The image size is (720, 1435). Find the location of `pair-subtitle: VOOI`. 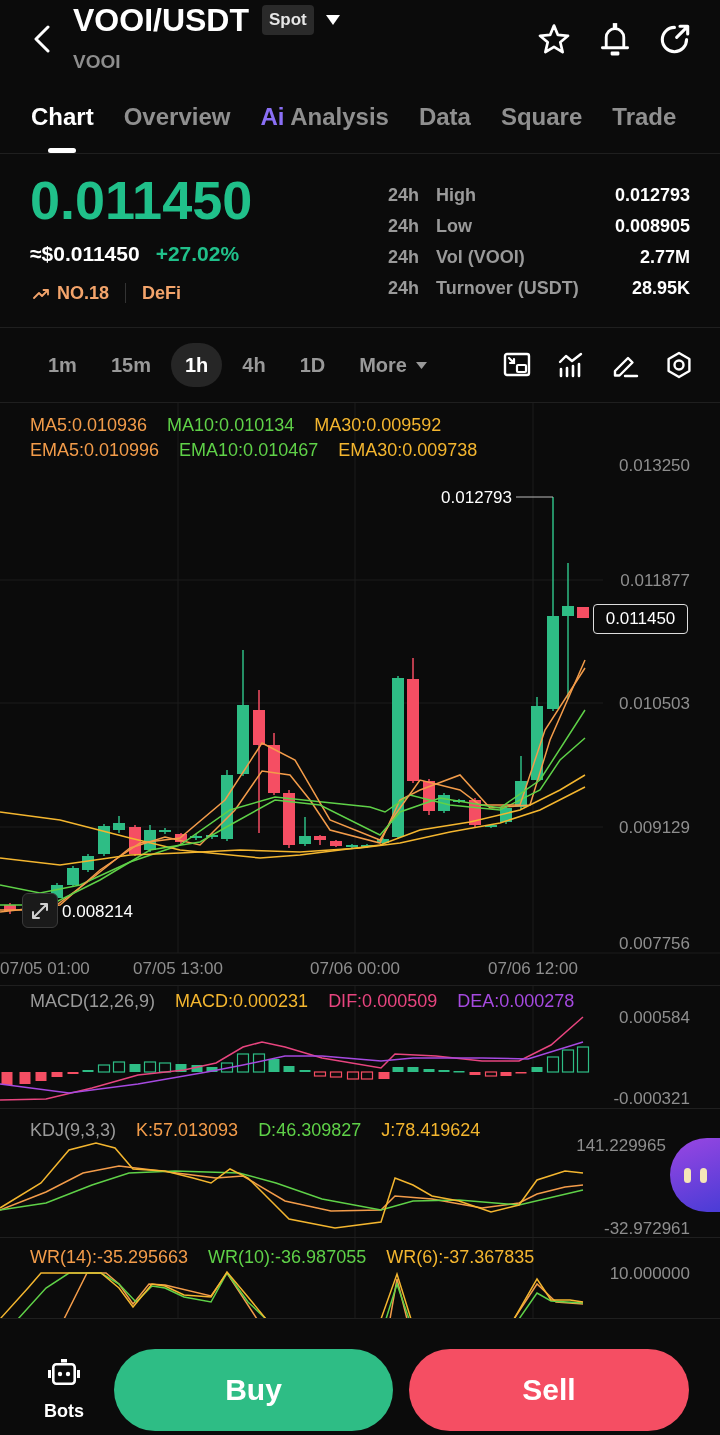

pair-subtitle: VOOI is located at coordinates (97, 62).